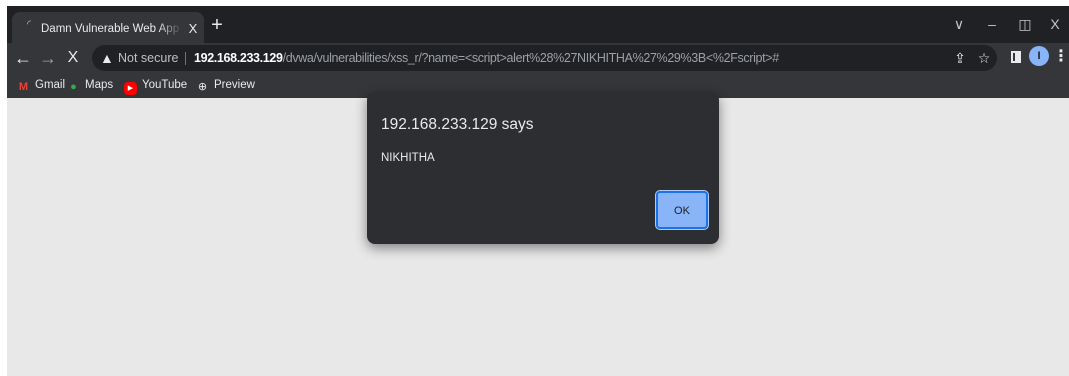  What do you see at coordinates (234, 85) in the screenshot?
I see `bookmark-label: Preview` at bounding box center [234, 85].